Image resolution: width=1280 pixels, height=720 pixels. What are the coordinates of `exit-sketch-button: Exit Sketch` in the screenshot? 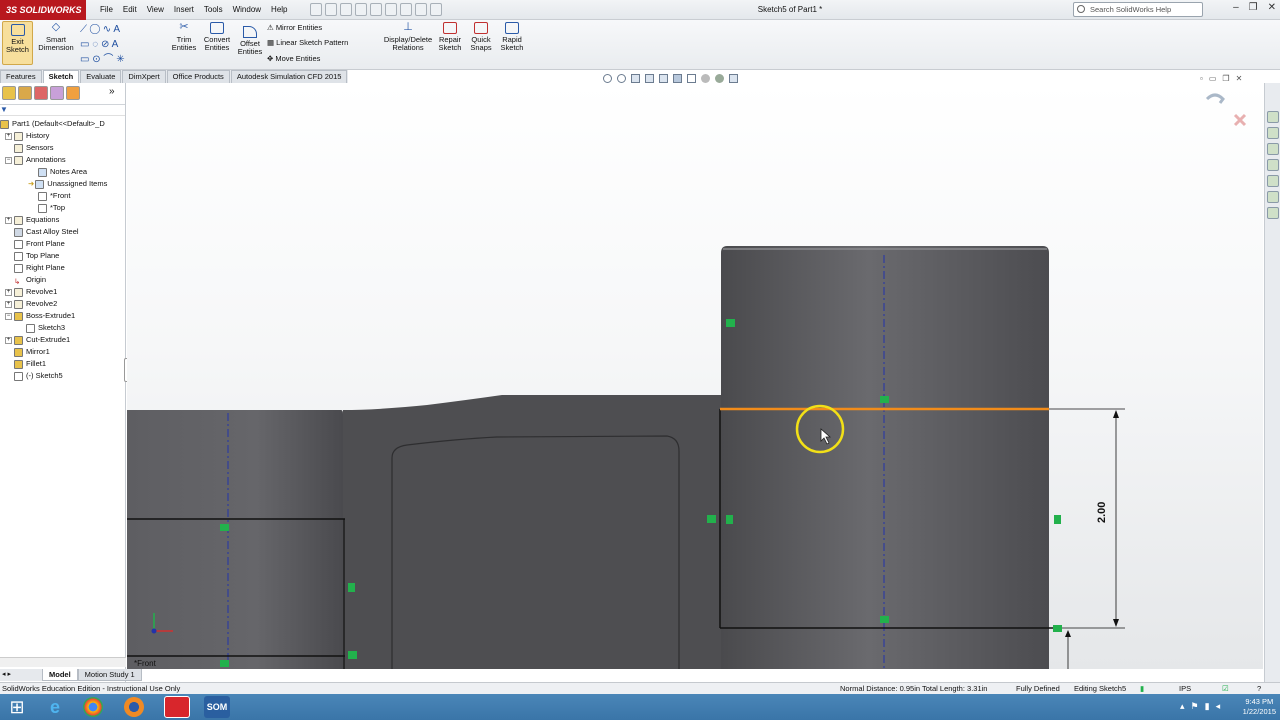 It's located at (17, 43).